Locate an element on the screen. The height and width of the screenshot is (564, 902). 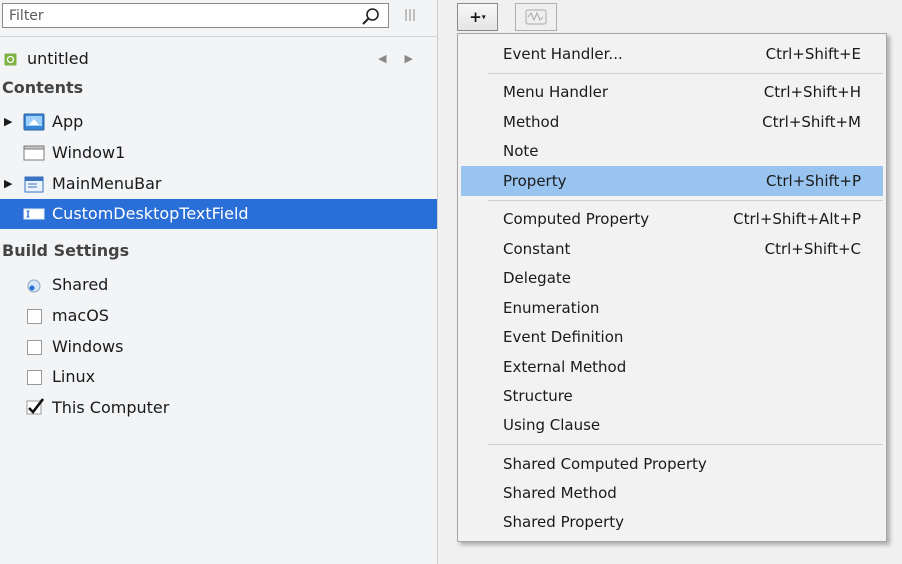
divider is located at coordinates (218, 36).